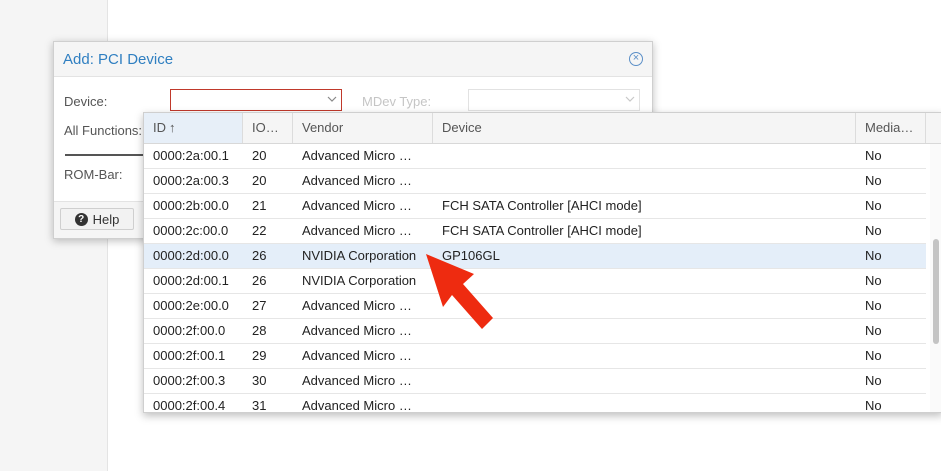 This screenshot has width=941, height=471. I want to click on table-row: 0000:2d:00.1 26 NVIDIA Corporation No, so click(535, 281).